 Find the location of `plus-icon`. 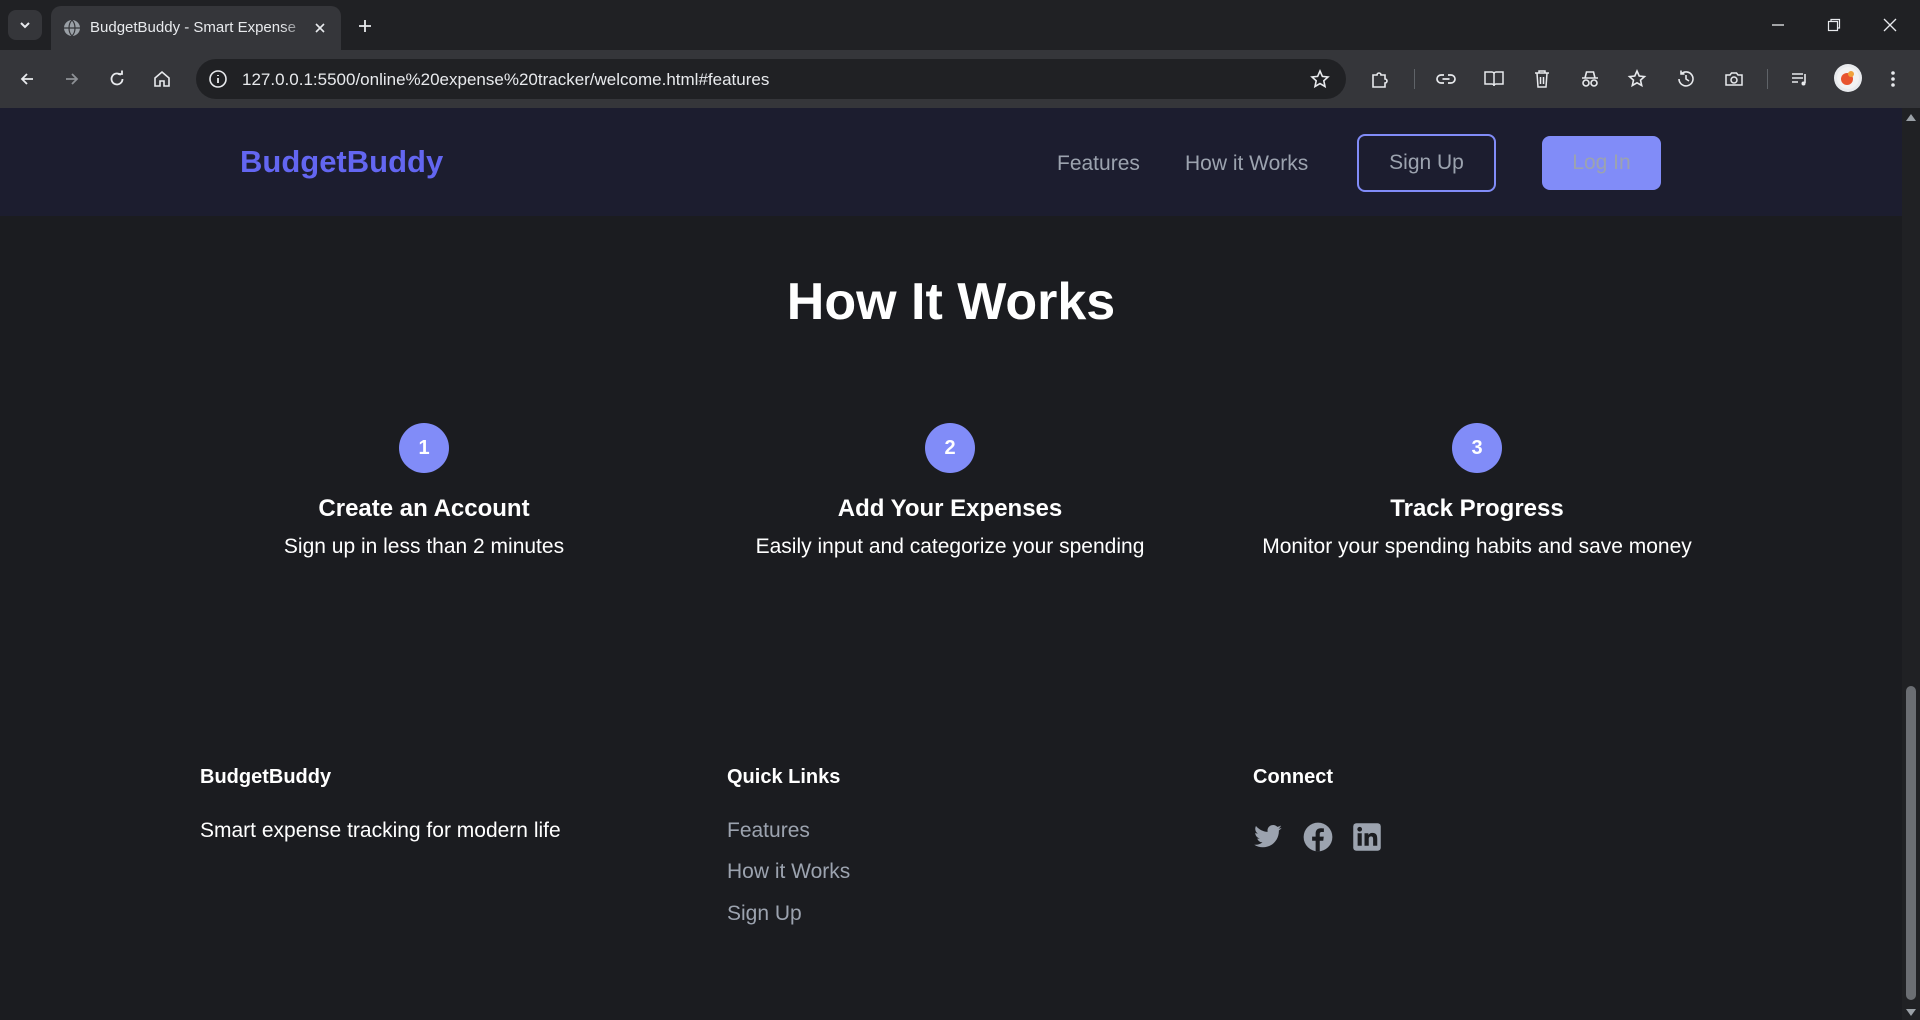

plus-icon is located at coordinates (365, 26).